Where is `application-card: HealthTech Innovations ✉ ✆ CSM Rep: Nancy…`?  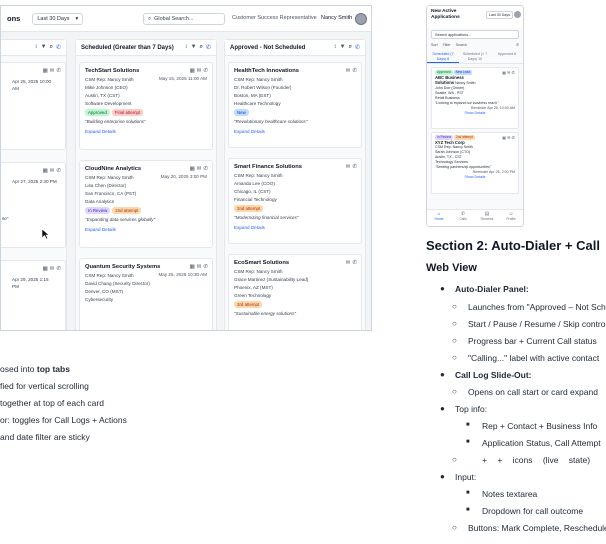 application-card: HealthTech Innovations ✉ ✆ CSM Rep: Nancy… is located at coordinates (295, 105).